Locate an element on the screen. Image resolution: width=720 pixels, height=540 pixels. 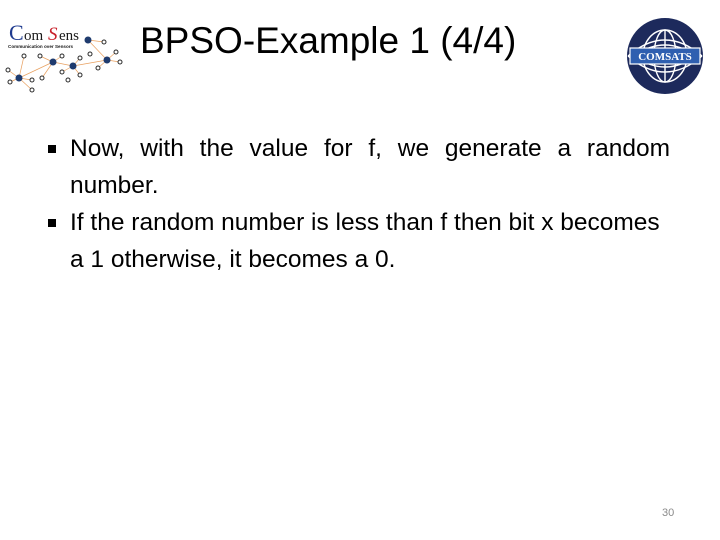
page-number: 30 is located at coordinates (668, 513).